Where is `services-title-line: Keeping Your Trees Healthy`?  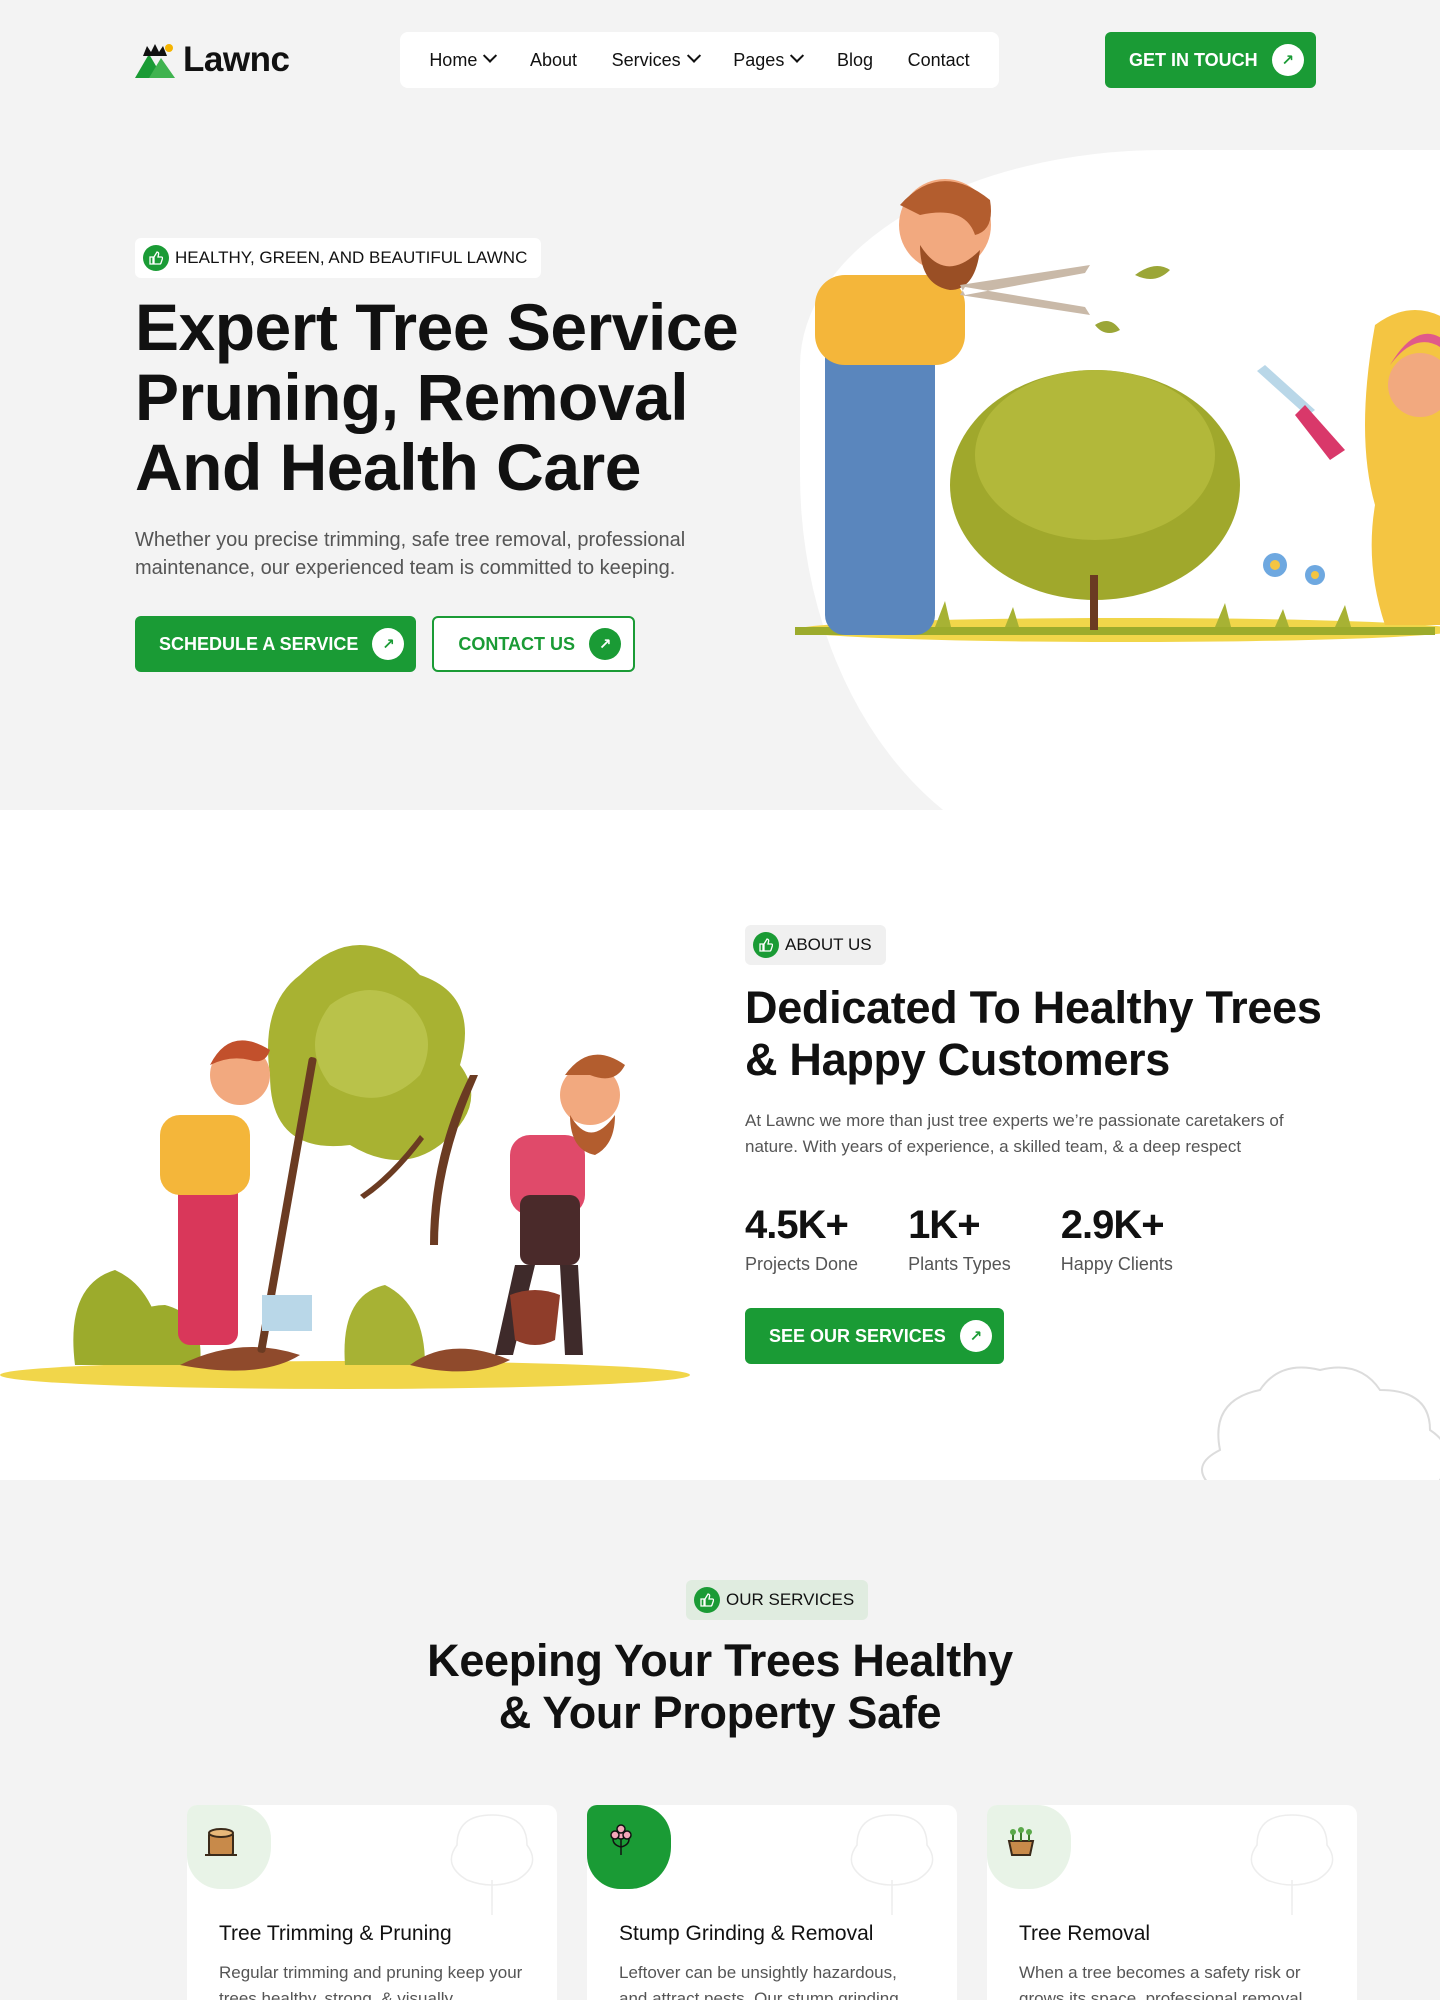 services-title-line: Keeping Your Trees Healthy is located at coordinates (720, 1660).